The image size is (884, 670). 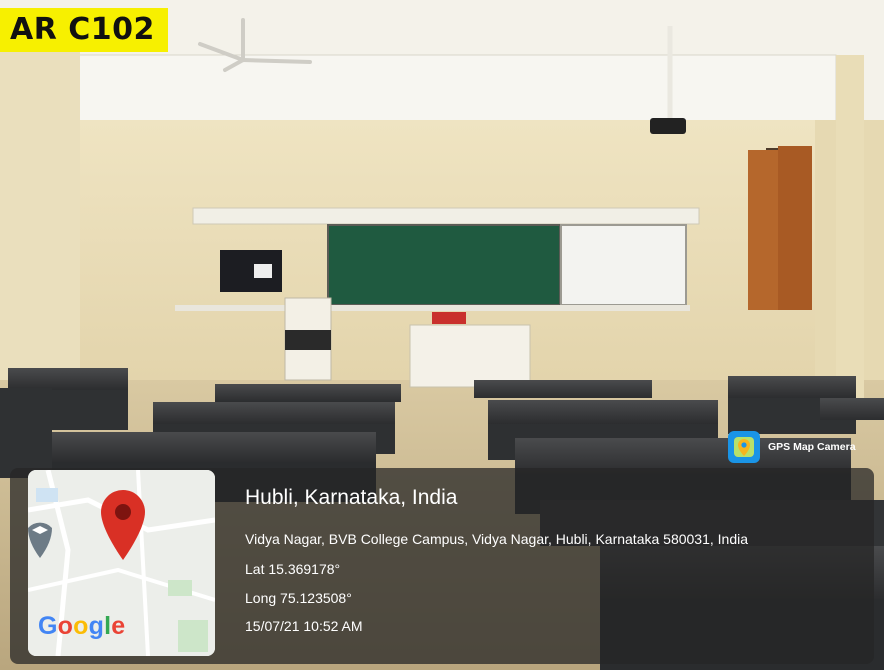 I want to click on room-label: AR C102, so click(x=84, y=30).